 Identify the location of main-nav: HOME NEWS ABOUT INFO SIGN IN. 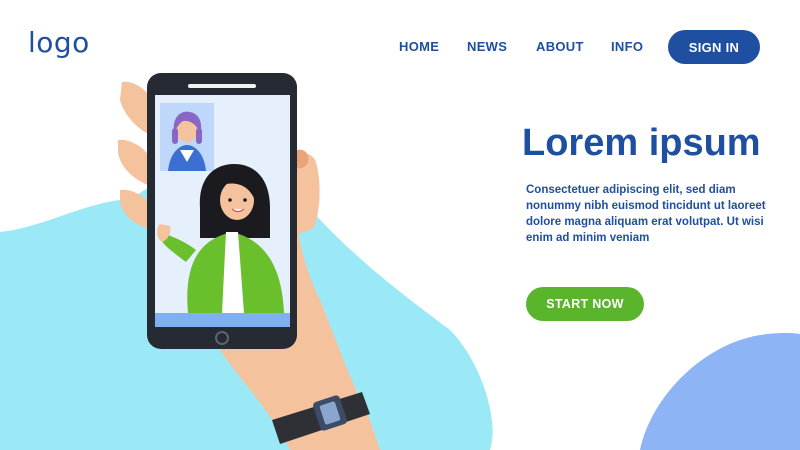
(575, 47).